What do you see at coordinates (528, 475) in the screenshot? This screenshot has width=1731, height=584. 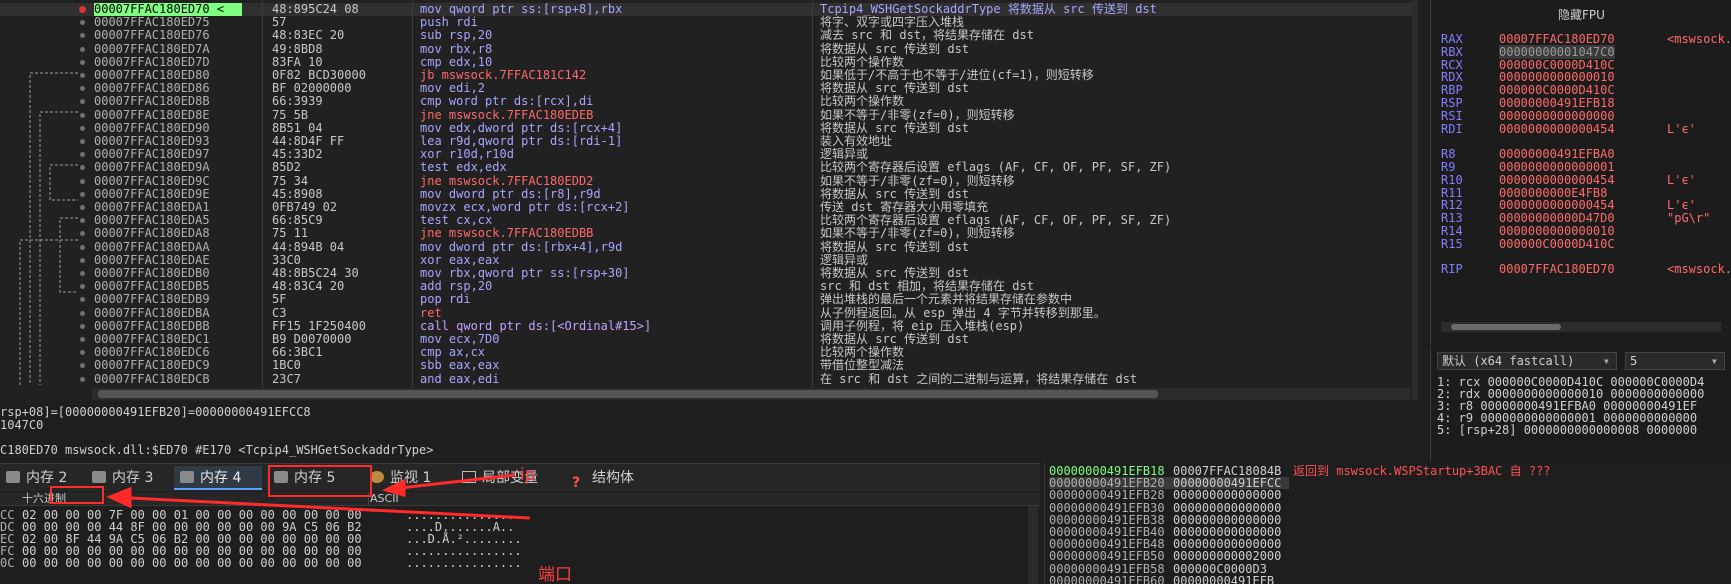 I see `ip-annotation: ip` at bounding box center [528, 475].